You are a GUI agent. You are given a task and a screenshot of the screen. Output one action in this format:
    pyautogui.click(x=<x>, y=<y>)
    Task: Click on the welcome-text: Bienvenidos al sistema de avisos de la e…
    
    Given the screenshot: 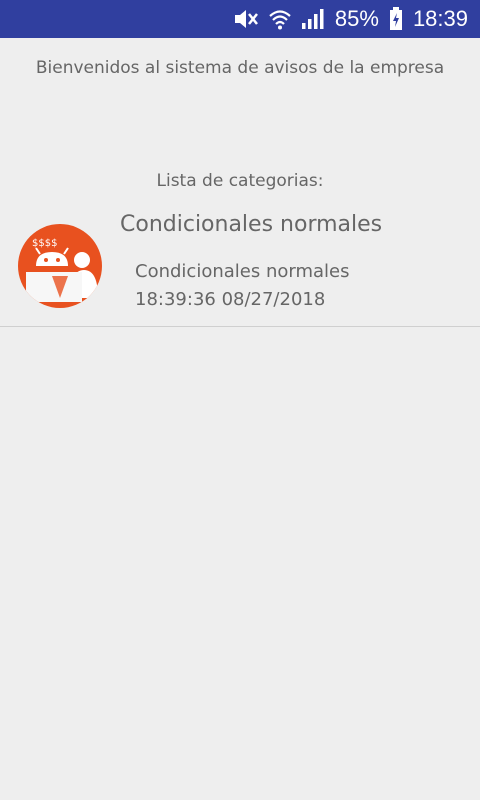 What is the action you would take?
    pyautogui.click(x=240, y=68)
    